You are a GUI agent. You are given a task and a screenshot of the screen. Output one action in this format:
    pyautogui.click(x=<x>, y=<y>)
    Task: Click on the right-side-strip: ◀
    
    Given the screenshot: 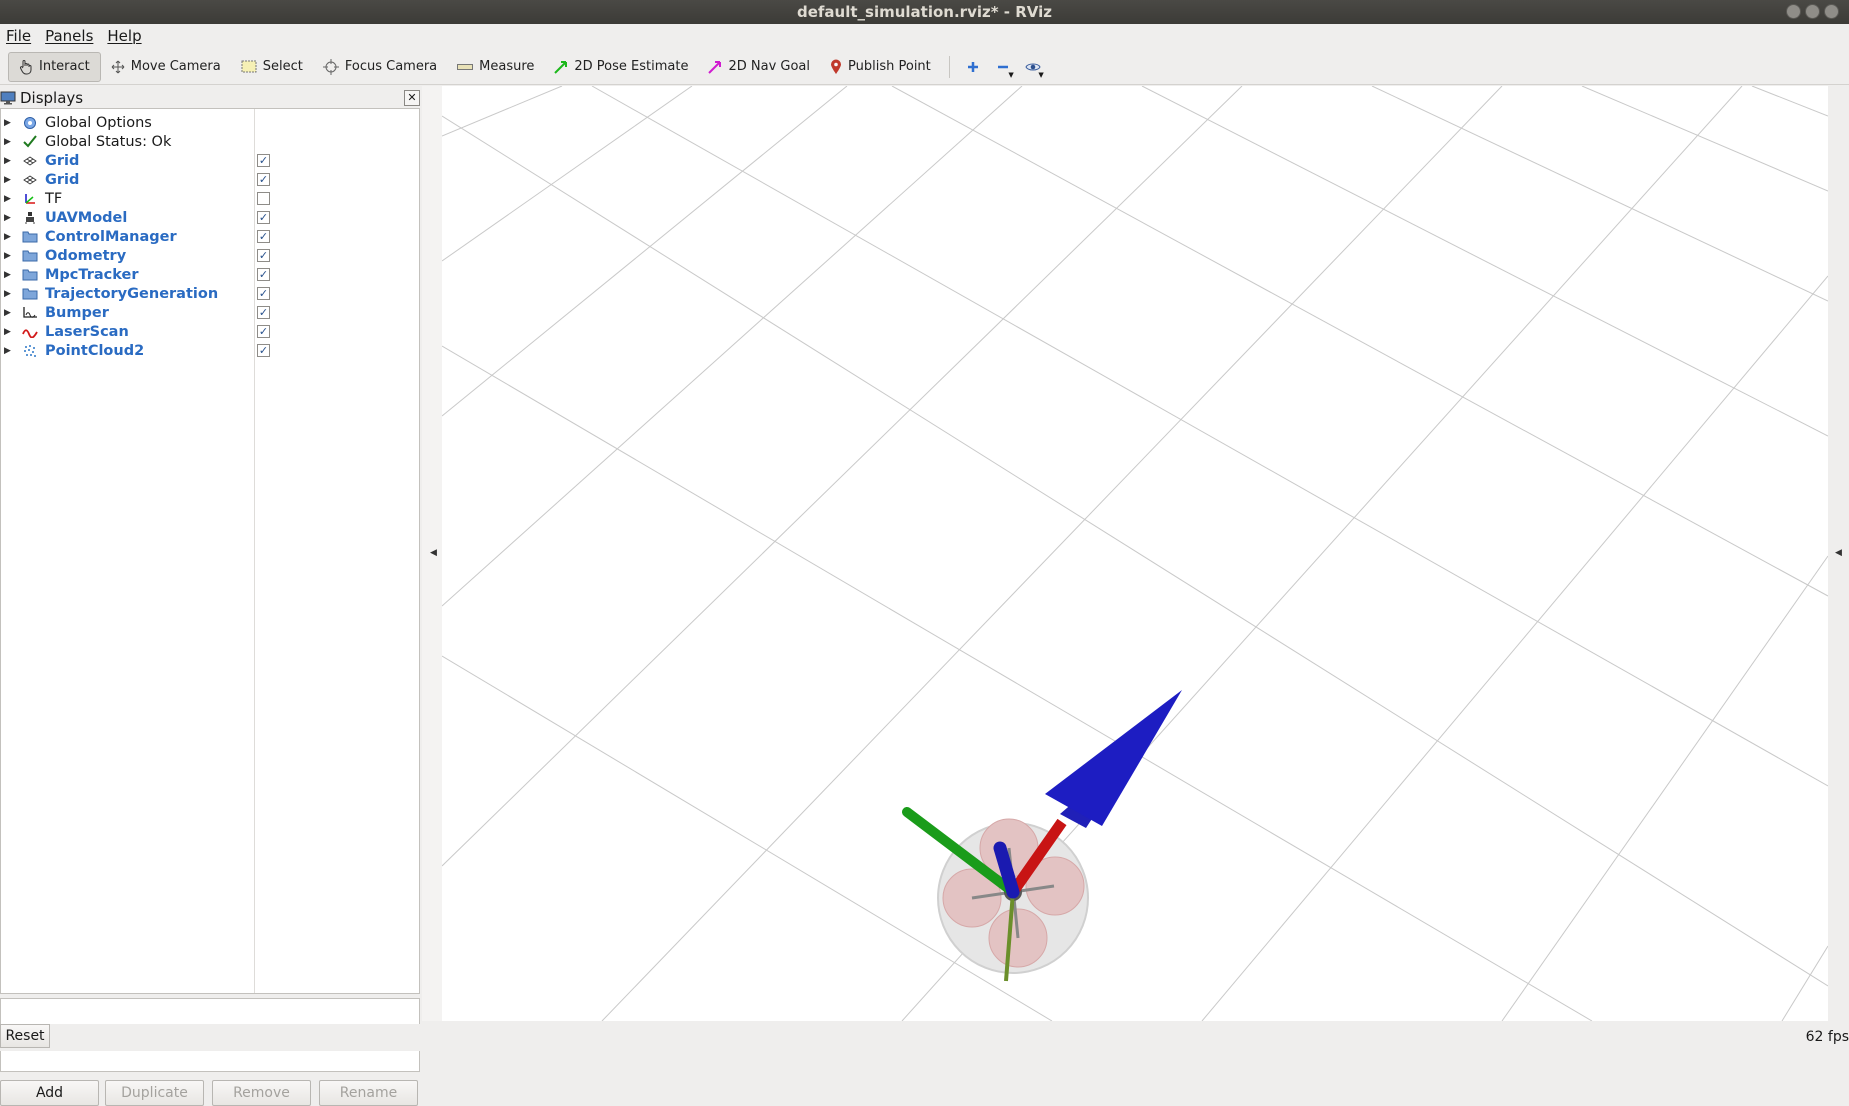 What is the action you would take?
    pyautogui.click(x=1839, y=553)
    